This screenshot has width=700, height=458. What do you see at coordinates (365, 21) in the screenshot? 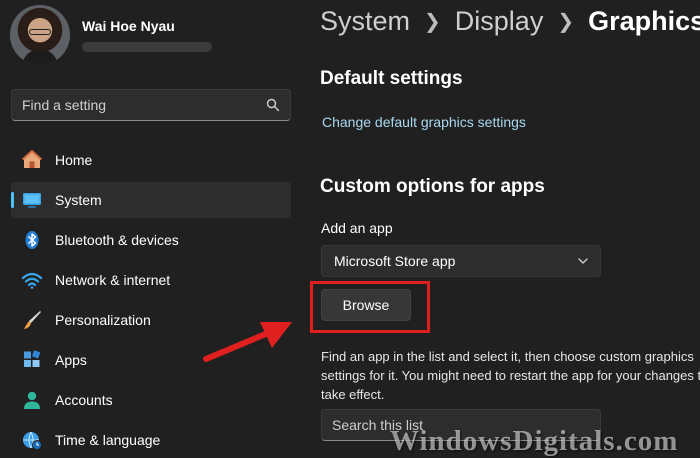
I see `breadcrumb-system: System` at bounding box center [365, 21].